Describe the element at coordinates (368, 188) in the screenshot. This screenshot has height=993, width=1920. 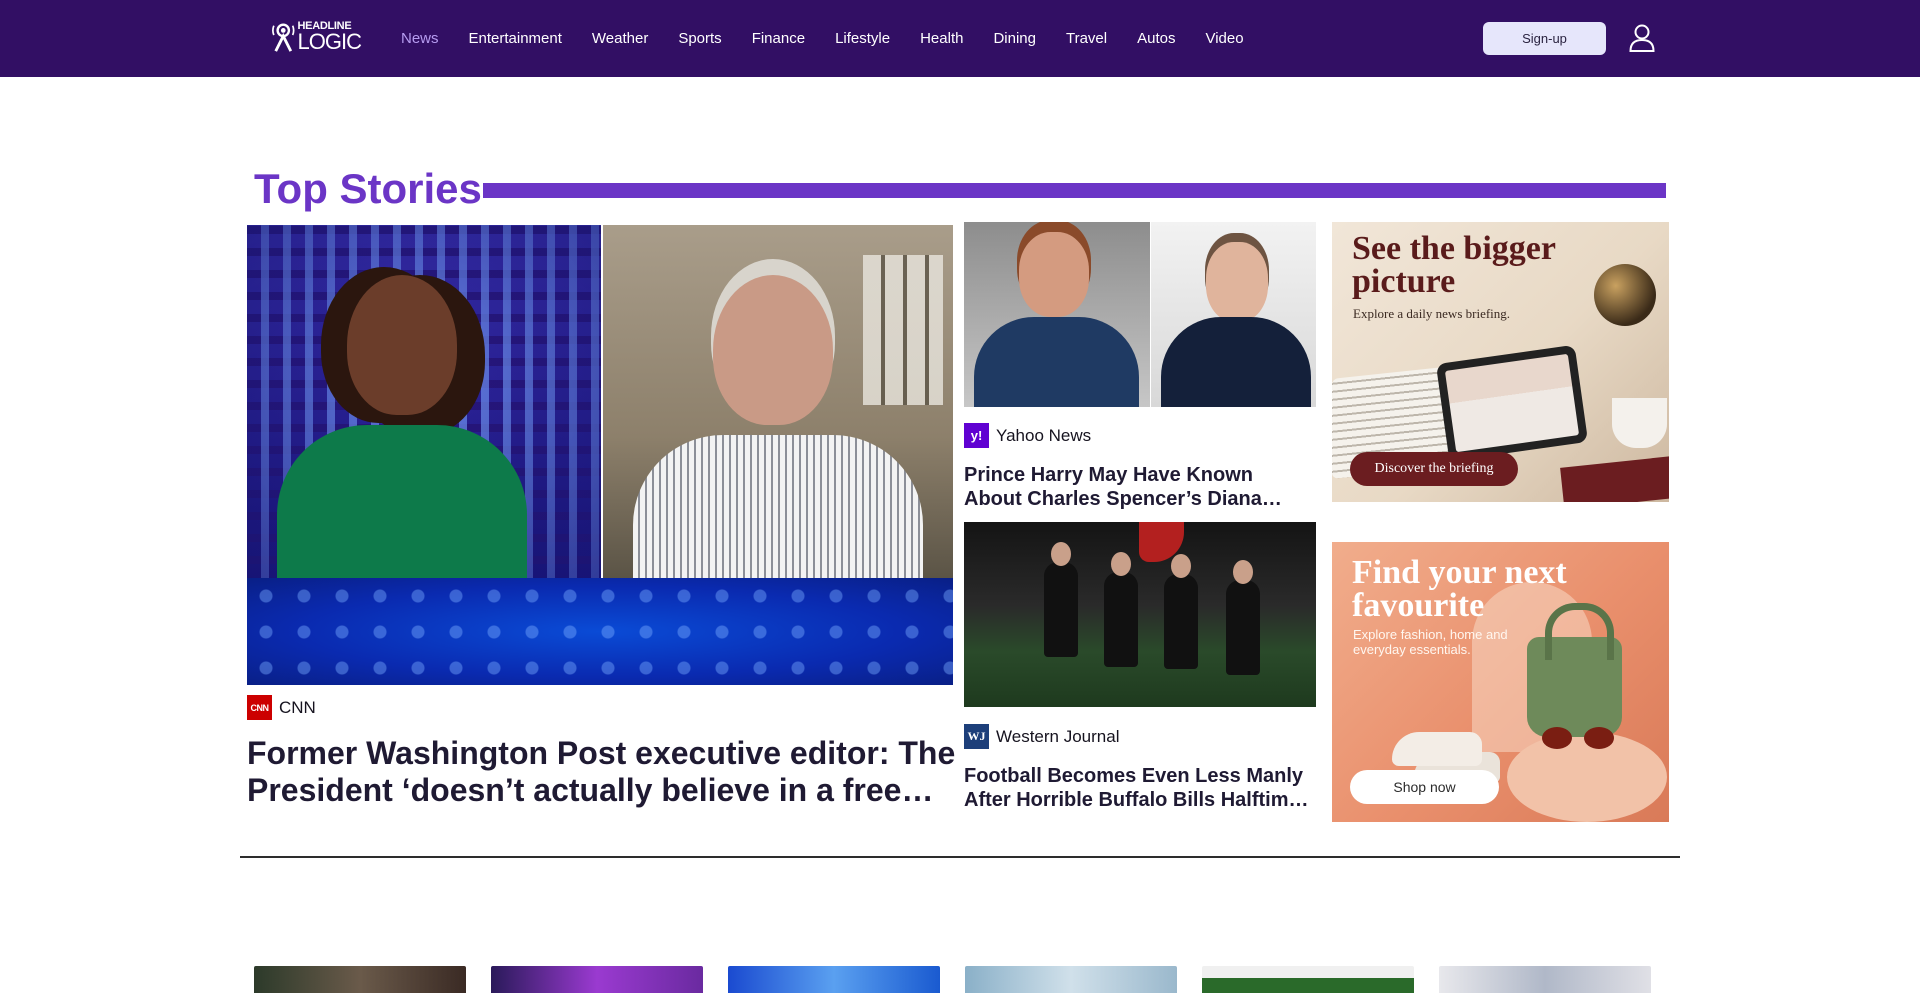
I see `section-title-top-stories: Top Stories` at that location.